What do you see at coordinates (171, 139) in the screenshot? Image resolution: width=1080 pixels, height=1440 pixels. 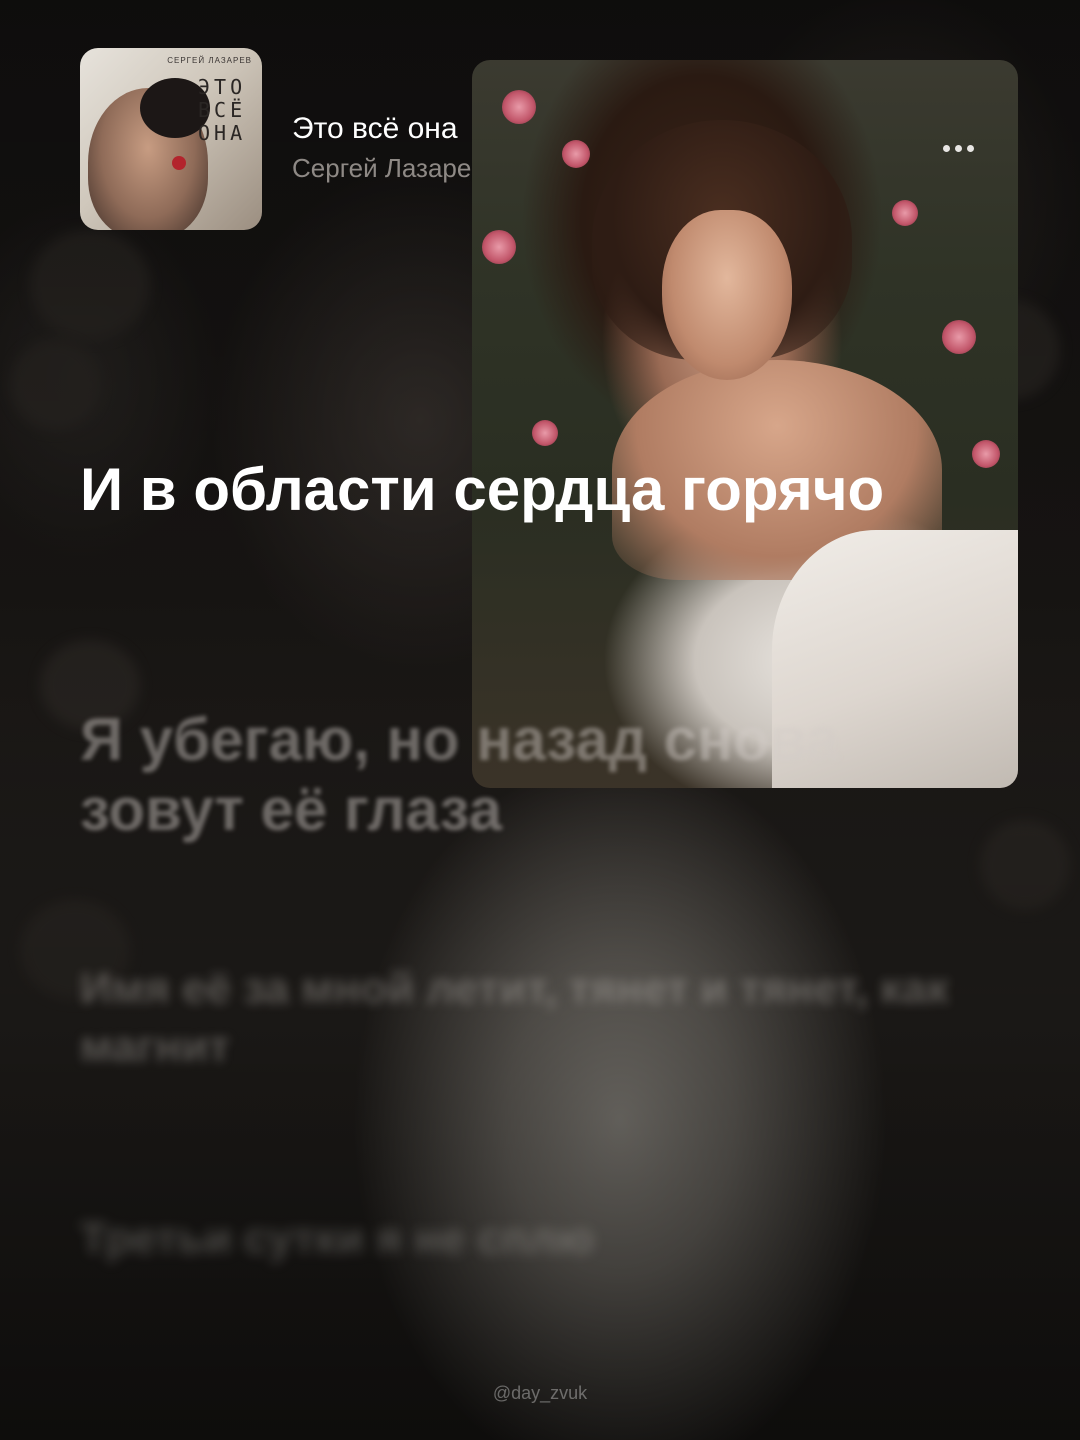 I see `album-cover: СЕРГЕЙ ЛАЗАРЕВ ЭТО ВСЁ ОНА` at bounding box center [171, 139].